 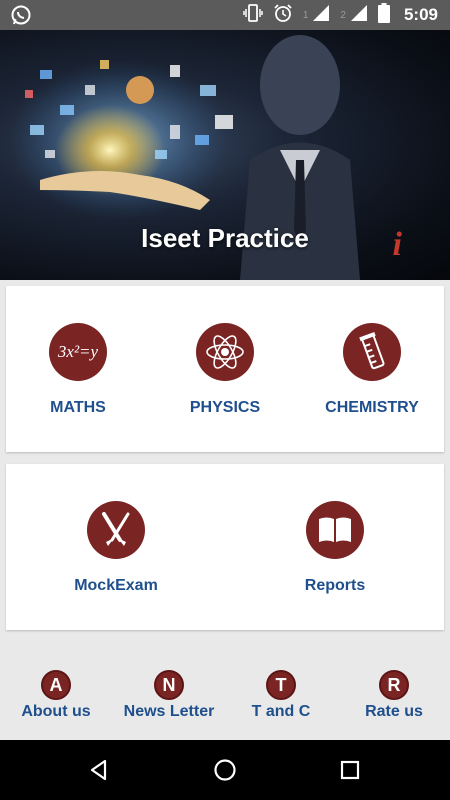 I want to click on whatsapp-icon, so click(x=21, y=17).